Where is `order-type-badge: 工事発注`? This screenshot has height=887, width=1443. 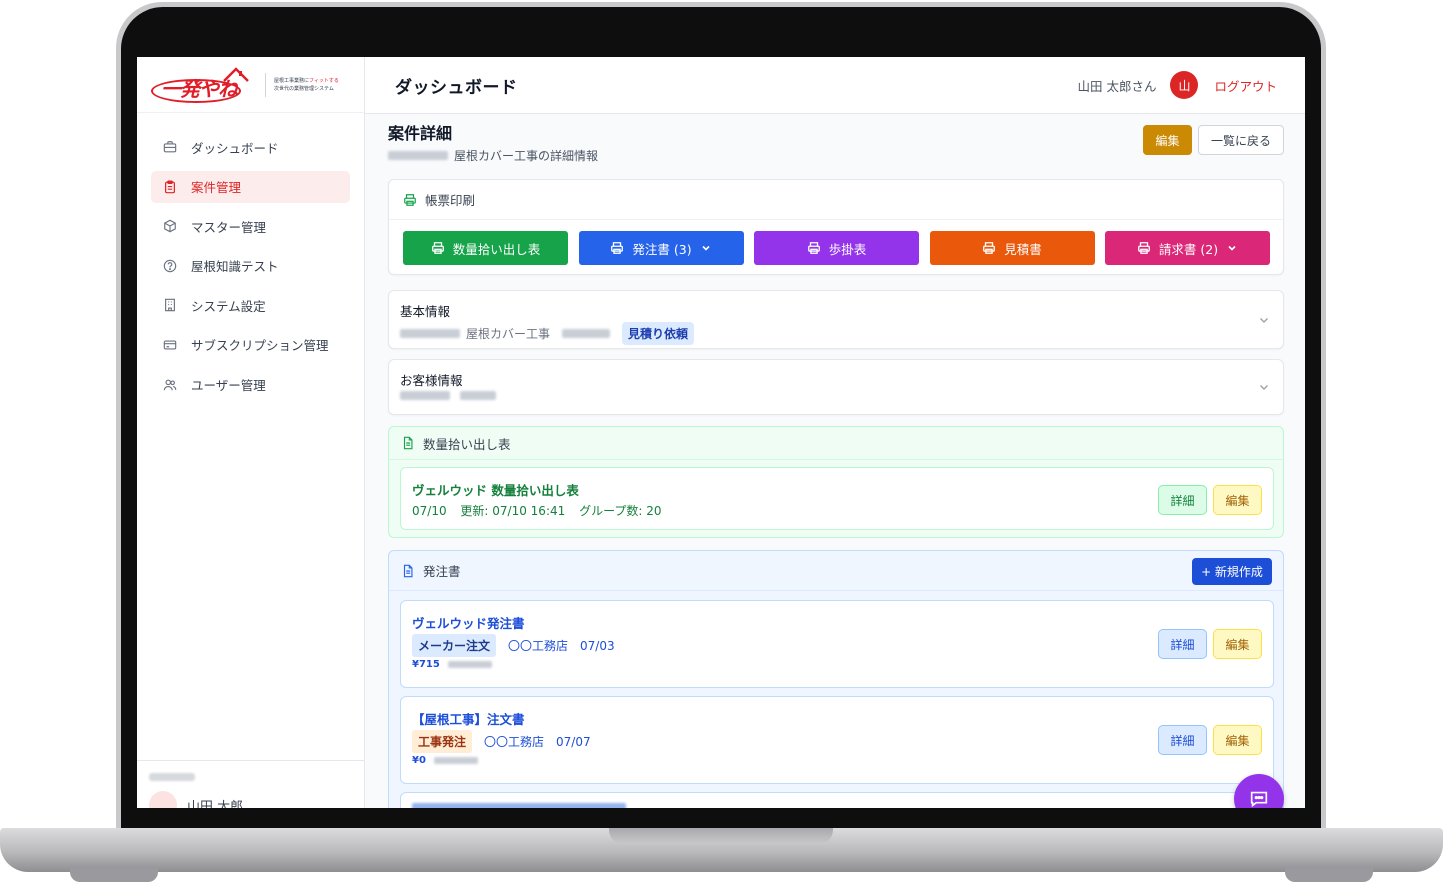 order-type-badge: 工事発注 is located at coordinates (442, 741).